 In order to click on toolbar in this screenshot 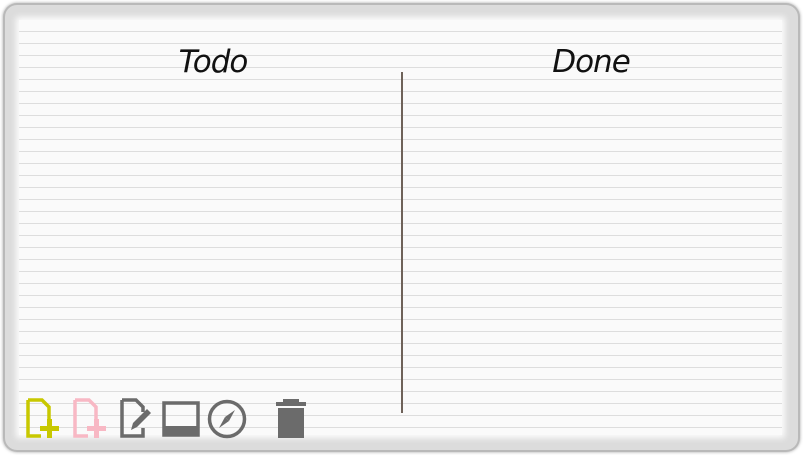, I will do `click(174, 420)`.